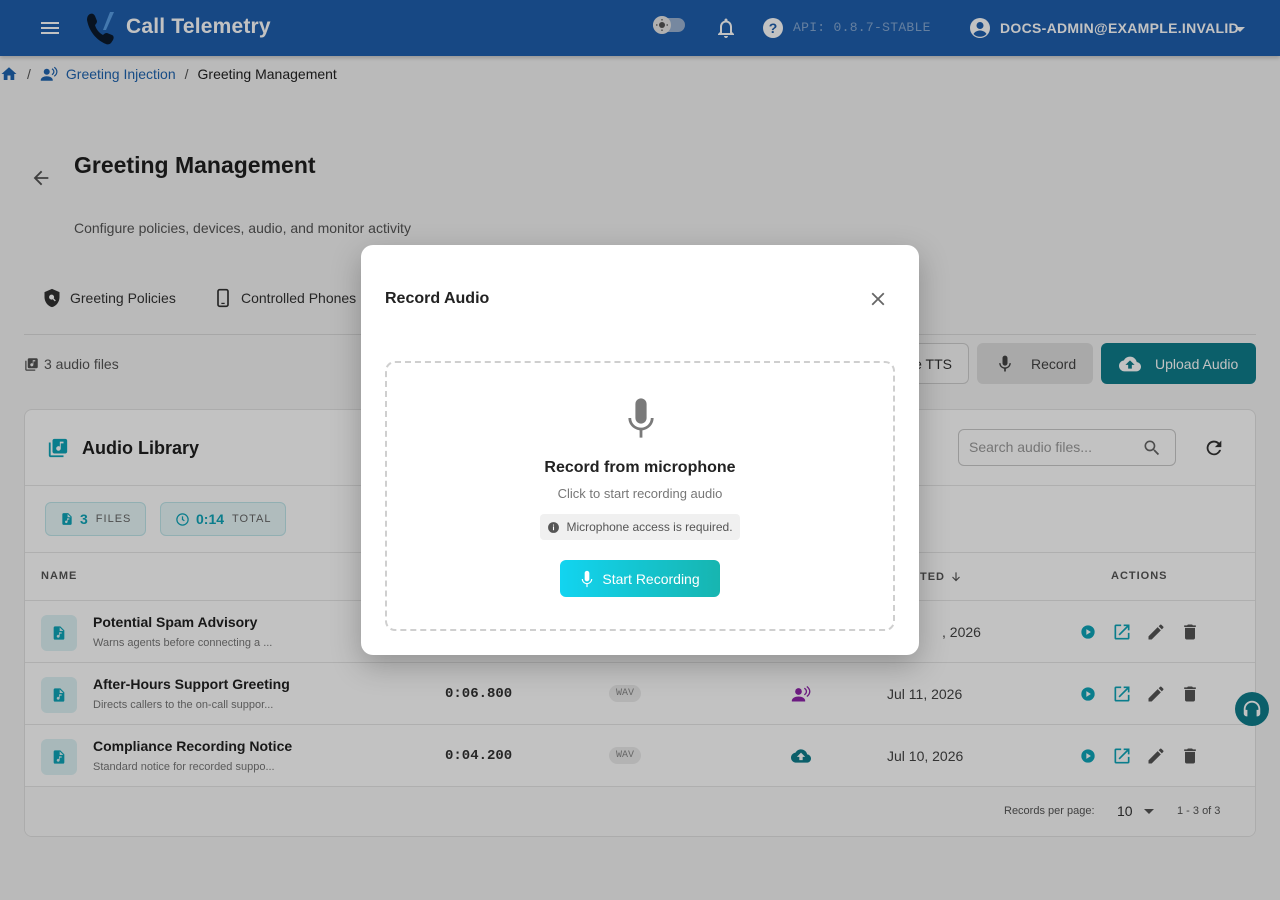  Describe the element at coordinates (649, 527) in the screenshot. I see `note-text: Microphone access is required.` at that location.